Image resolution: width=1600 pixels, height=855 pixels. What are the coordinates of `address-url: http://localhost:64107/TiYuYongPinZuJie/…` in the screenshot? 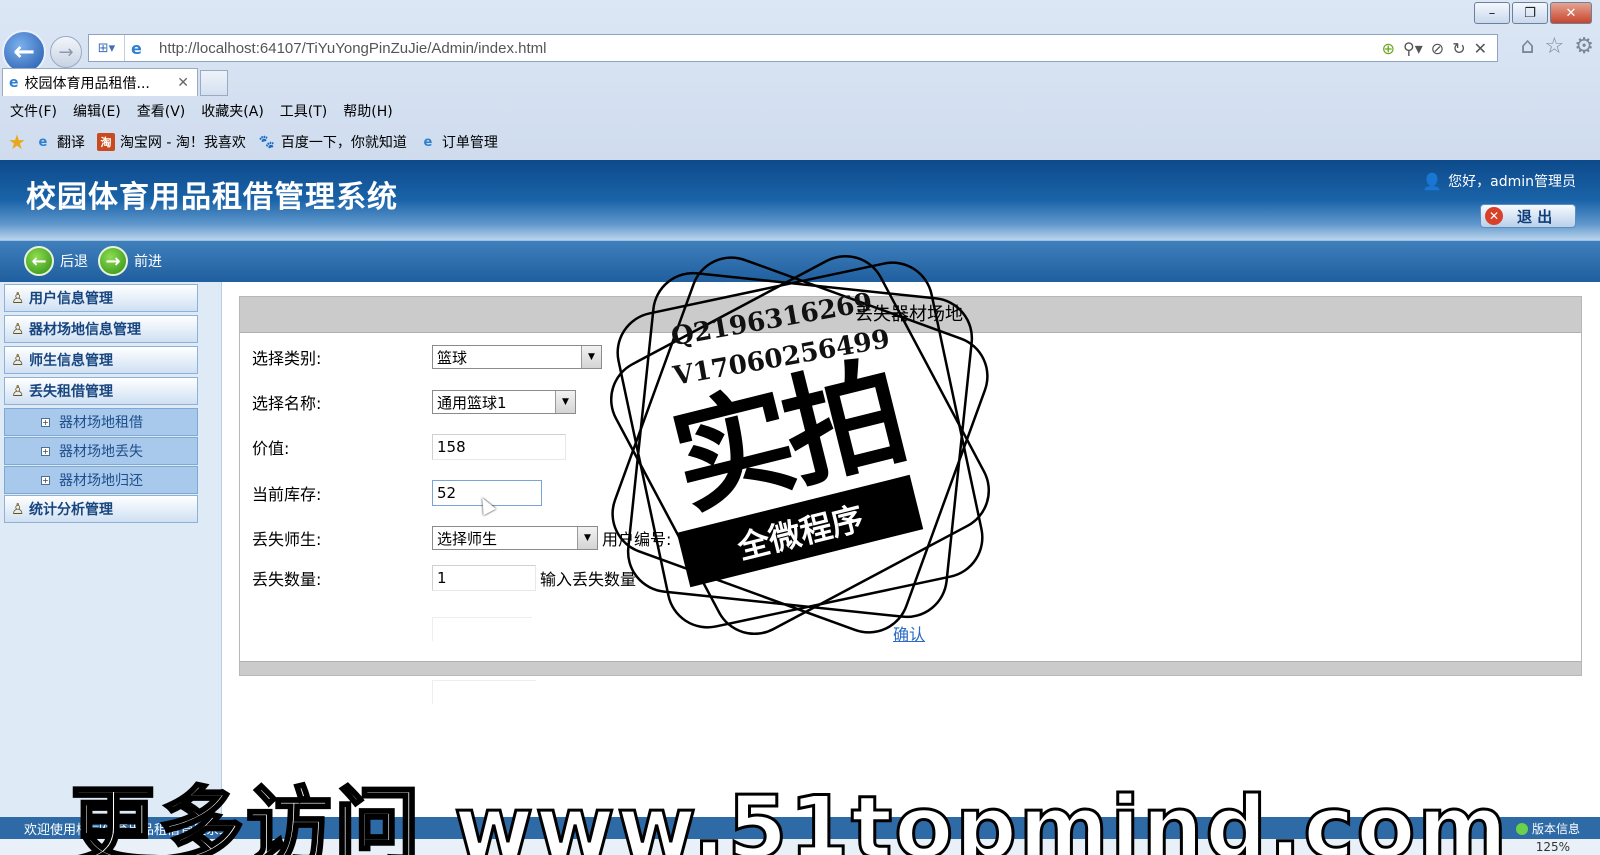 It's located at (770, 48).